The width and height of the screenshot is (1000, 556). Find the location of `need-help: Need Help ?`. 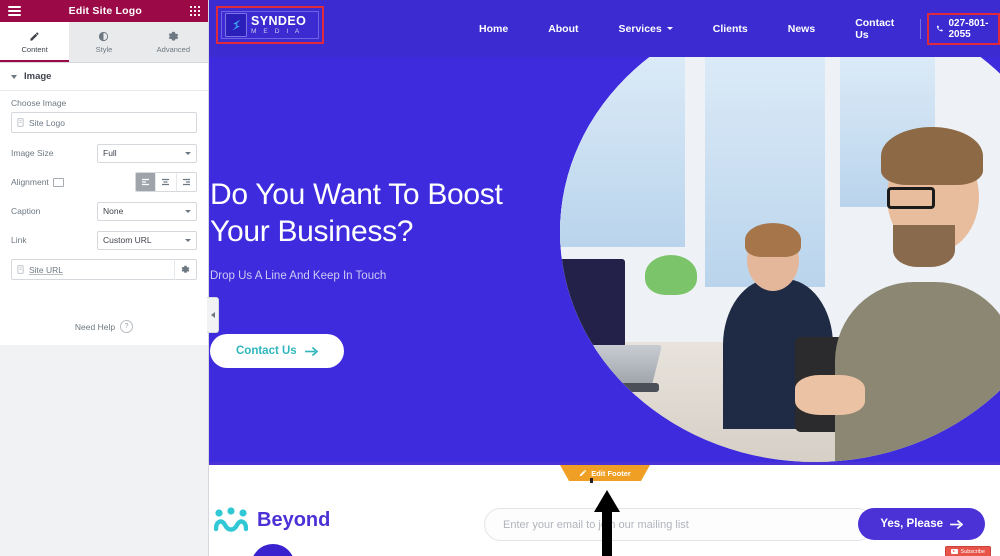

need-help: Need Help ? is located at coordinates (104, 326).